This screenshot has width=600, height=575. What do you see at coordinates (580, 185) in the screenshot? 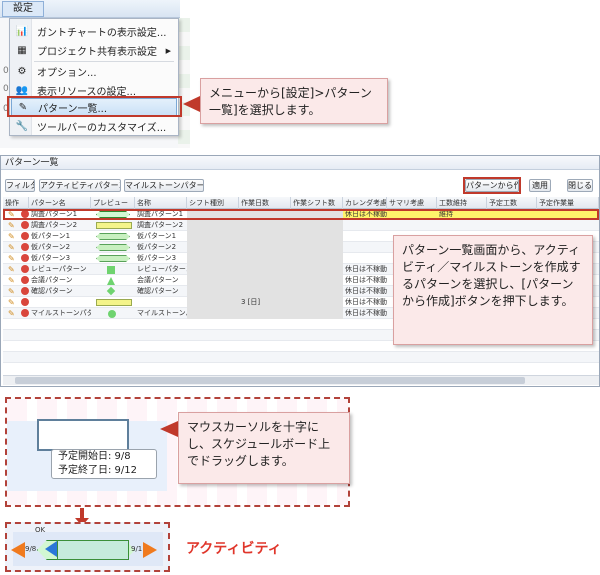
I see `close-button: 閉じる` at bounding box center [580, 185].